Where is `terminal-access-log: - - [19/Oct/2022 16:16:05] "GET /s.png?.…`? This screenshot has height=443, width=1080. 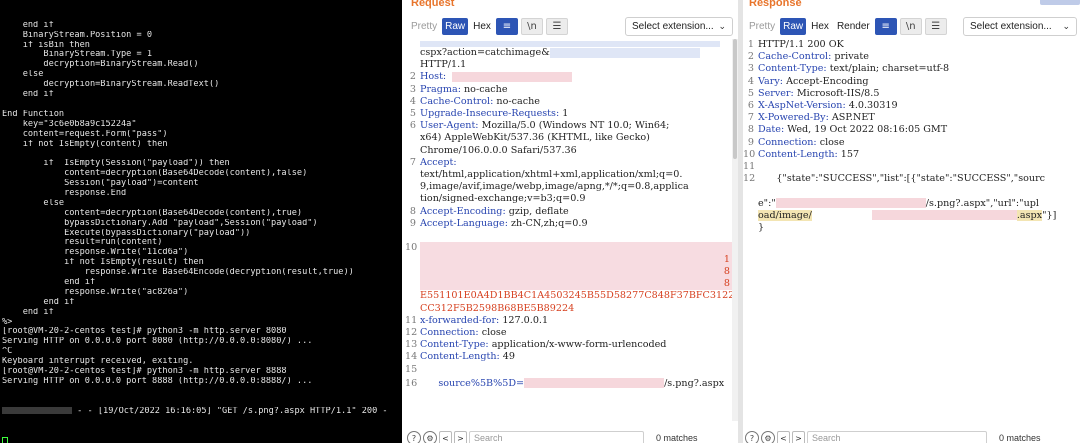 terminal-access-log: - - [19/Oct/2022 16:16:05] "GET /s.png?.… is located at coordinates (202, 411).